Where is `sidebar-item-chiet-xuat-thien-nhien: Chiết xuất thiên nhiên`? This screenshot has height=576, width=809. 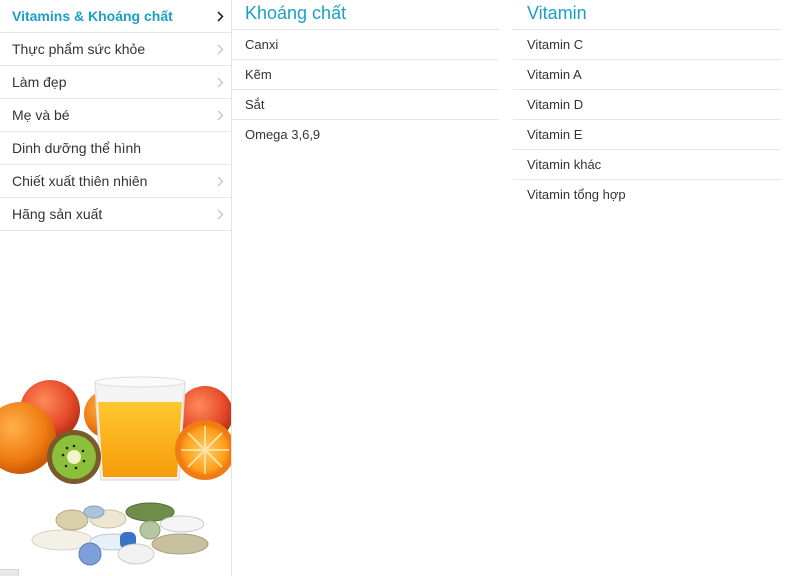
sidebar-item-chiet-xuat-thien-nhien: Chiết xuất thiên nhiên is located at coordinates (115, 181).